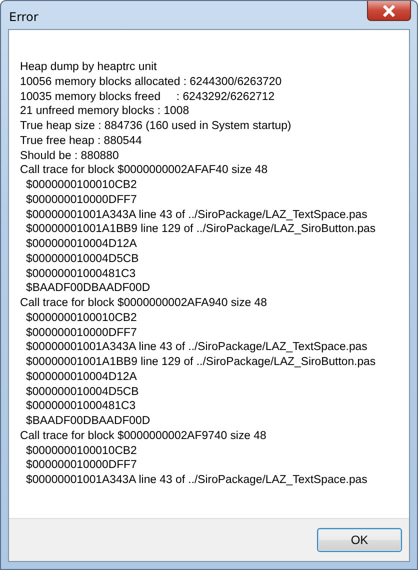  What do you see at coordinates (148, 97) in the screenshot?
I see `message-line: 10035 memory blocks freed : 6243292/6262712` at bounding box center [148, 97].